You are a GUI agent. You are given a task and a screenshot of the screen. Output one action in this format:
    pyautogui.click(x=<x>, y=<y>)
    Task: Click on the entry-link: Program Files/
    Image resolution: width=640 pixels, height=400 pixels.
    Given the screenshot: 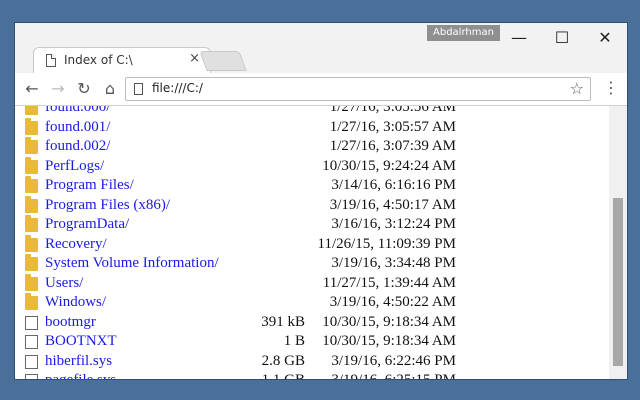 What is the action you would take?
    pyautogui.click(x=89, y=185)
    